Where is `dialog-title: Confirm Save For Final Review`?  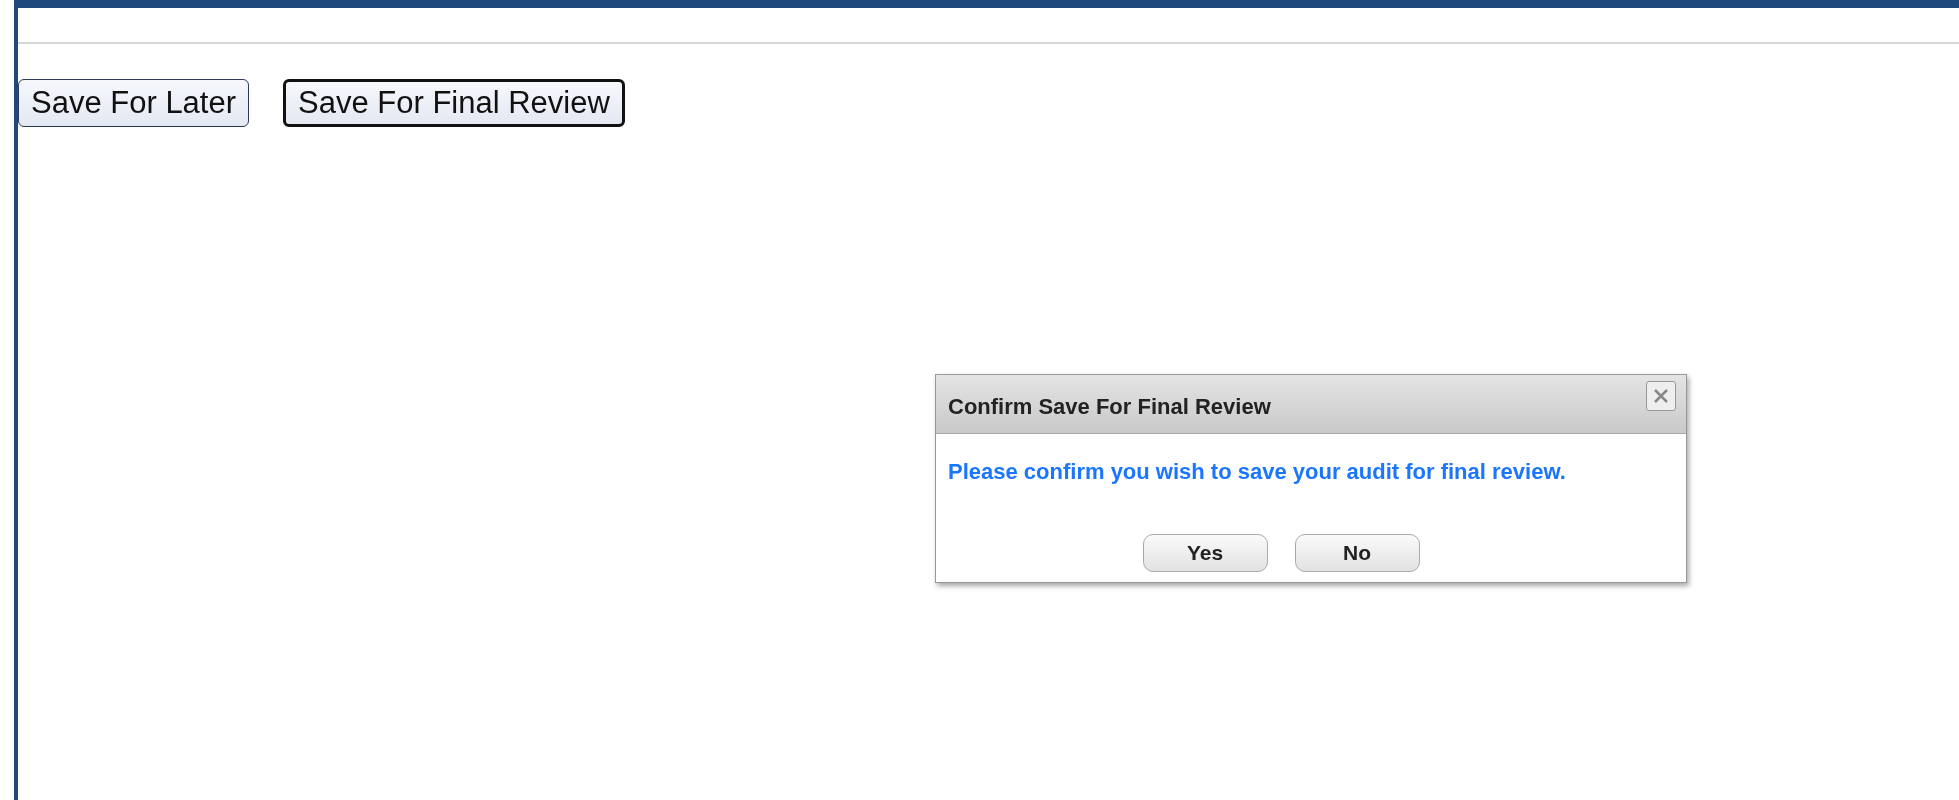 dialog-title: Confirm Save For Final Review is located at coordinates (1109, 407).